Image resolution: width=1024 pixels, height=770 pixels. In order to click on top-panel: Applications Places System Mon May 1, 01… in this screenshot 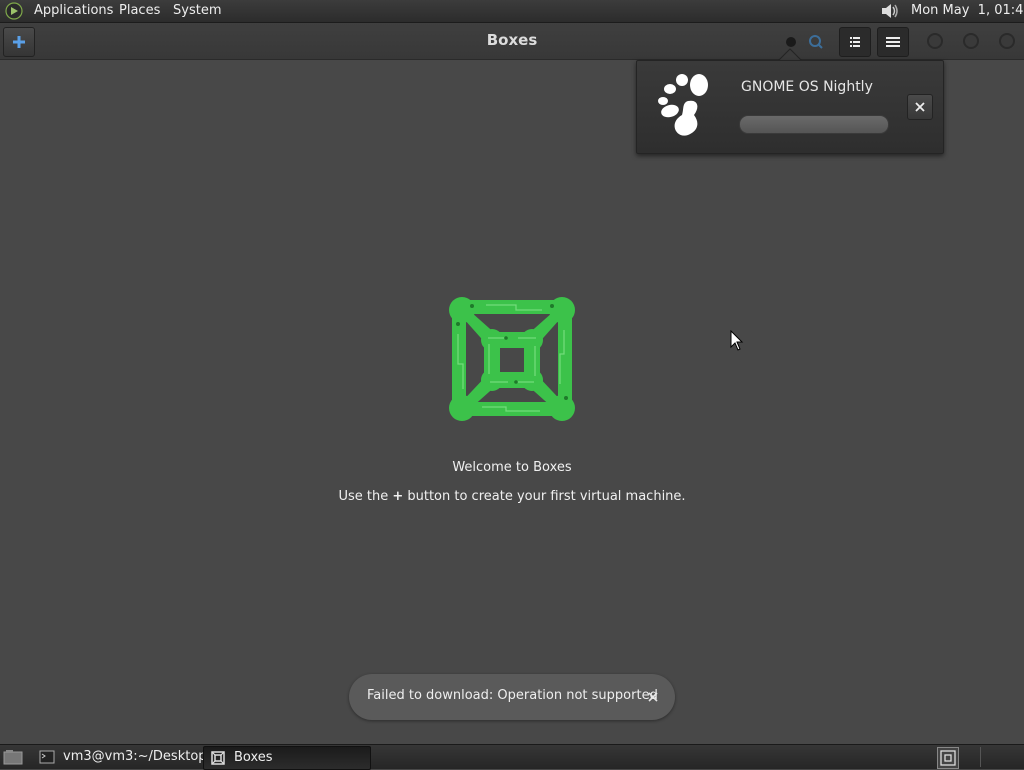, I will do `click(512, 11)`.